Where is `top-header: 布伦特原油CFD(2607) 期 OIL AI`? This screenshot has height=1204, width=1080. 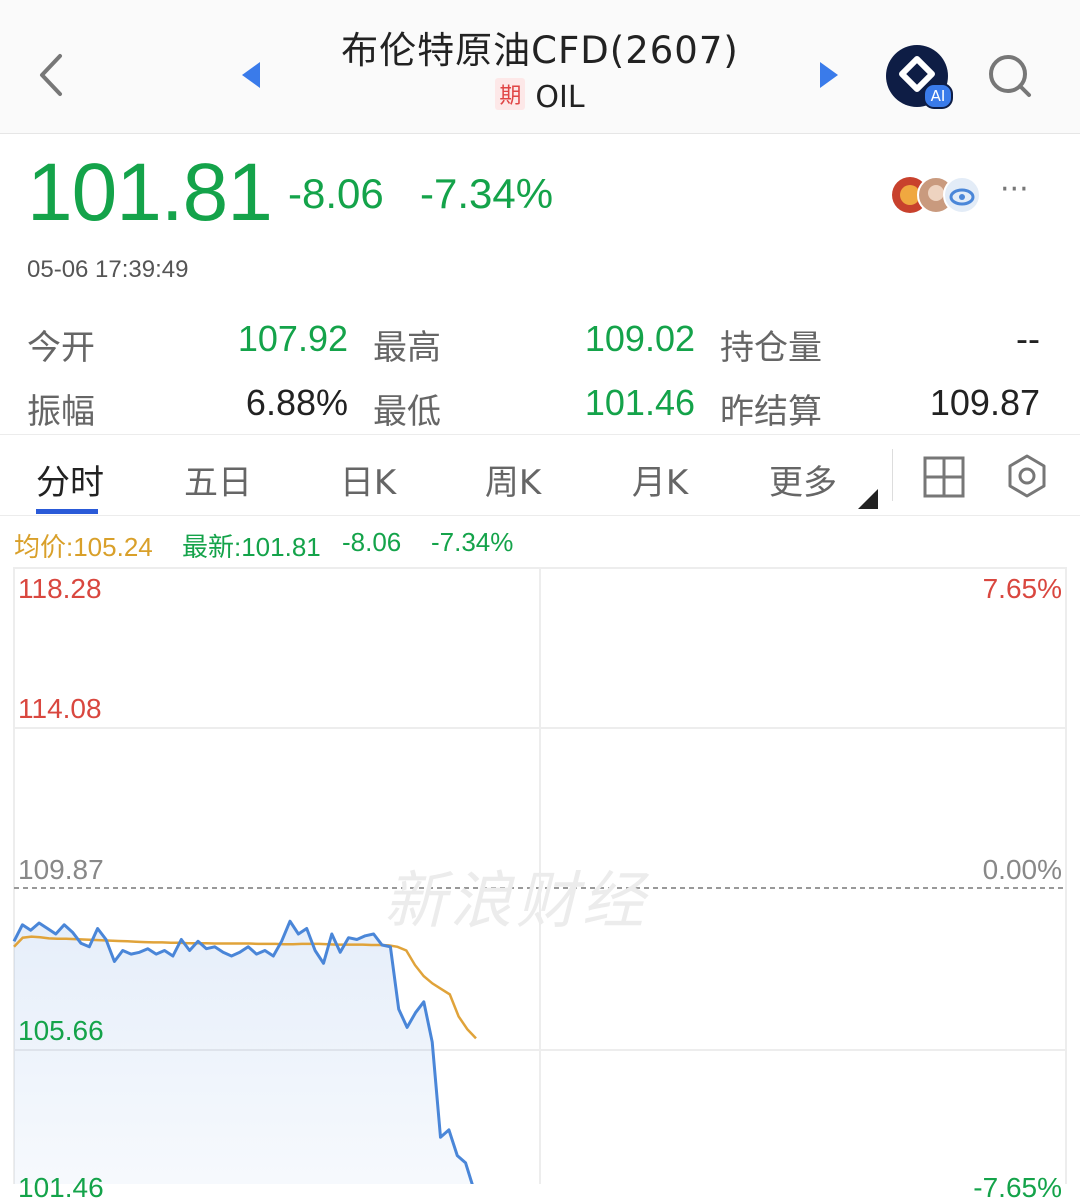 top-header: 布伦特原油CFD(2607) 期 OIL AI is located at coordinates (540, 67).